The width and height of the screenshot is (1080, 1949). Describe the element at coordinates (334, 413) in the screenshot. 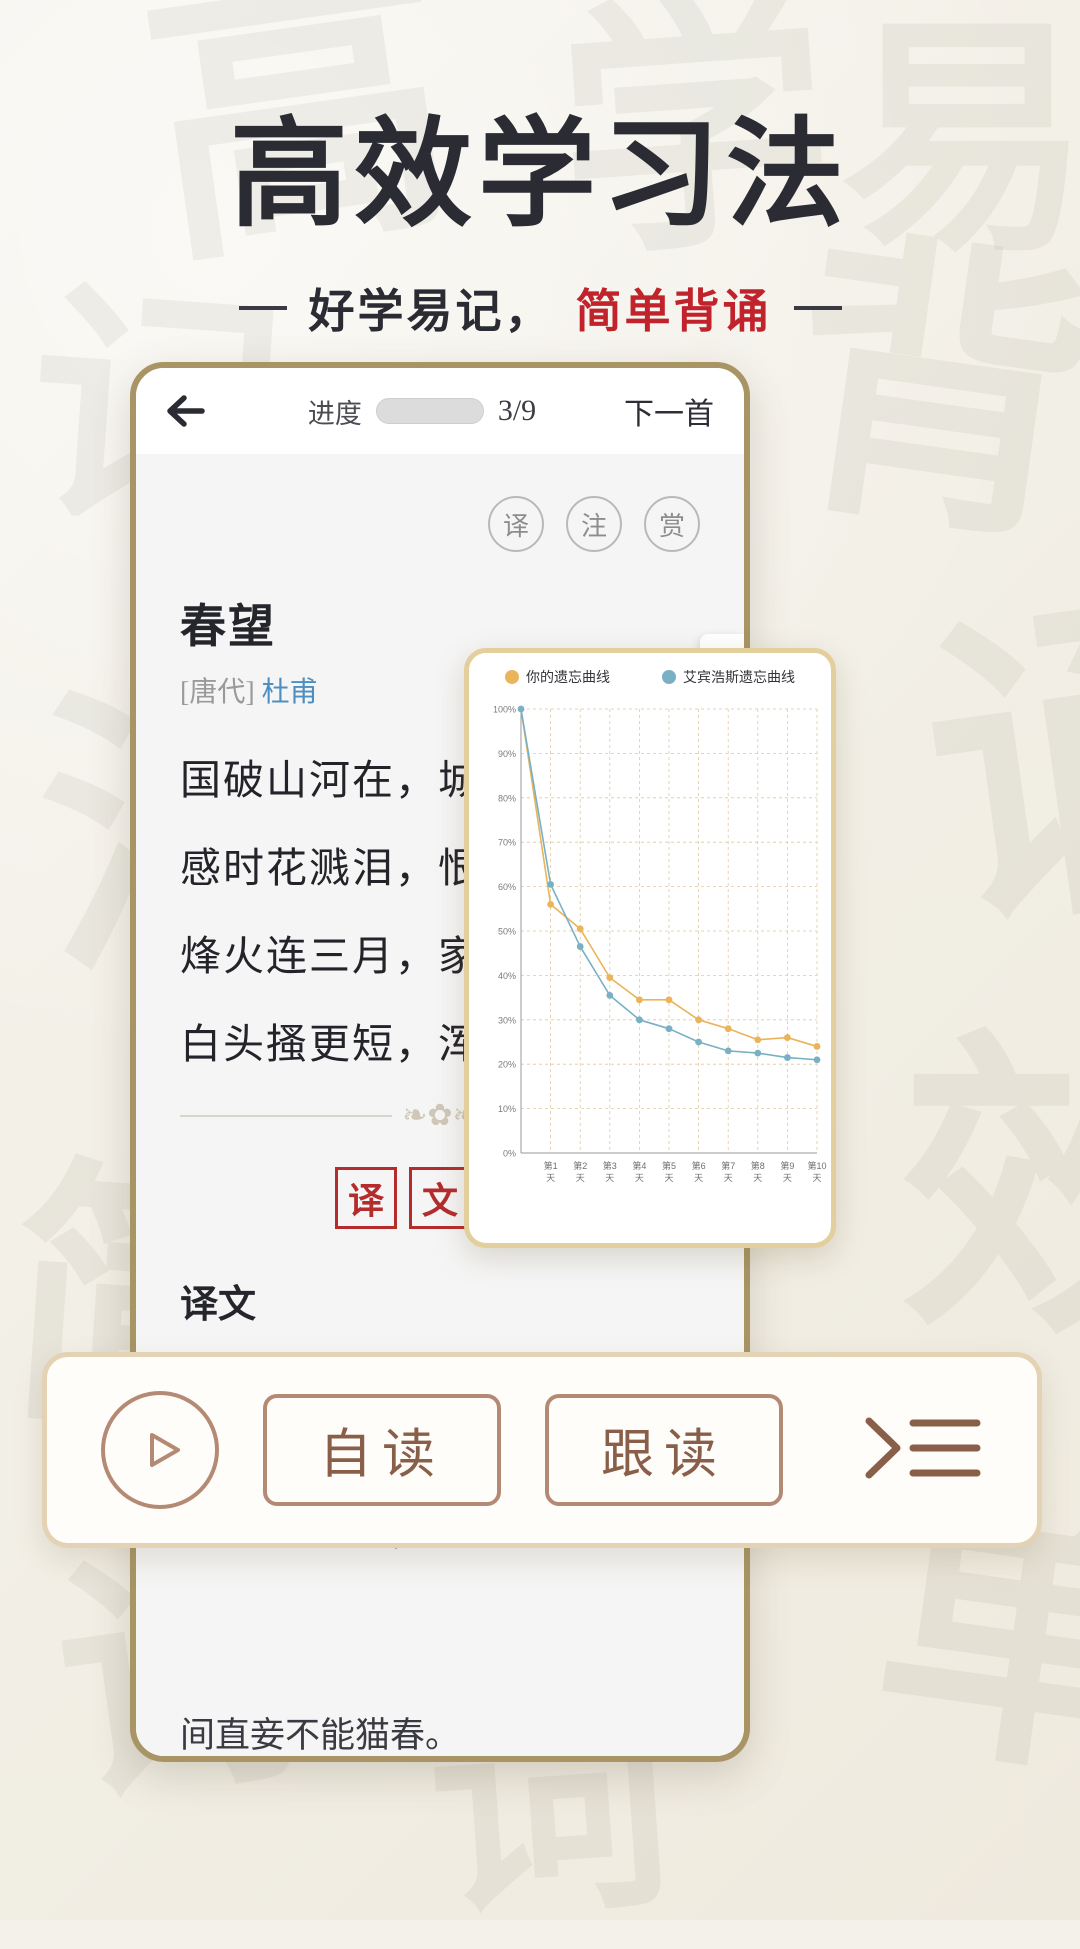

I see `progress-label: 进度` at that location.